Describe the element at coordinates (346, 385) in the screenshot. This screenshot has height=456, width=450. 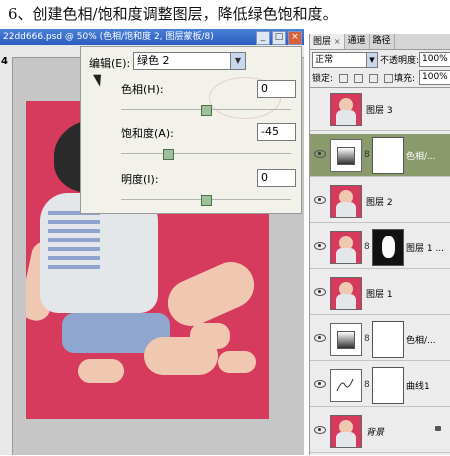
I see `curves-adjustment-icon` at that location.